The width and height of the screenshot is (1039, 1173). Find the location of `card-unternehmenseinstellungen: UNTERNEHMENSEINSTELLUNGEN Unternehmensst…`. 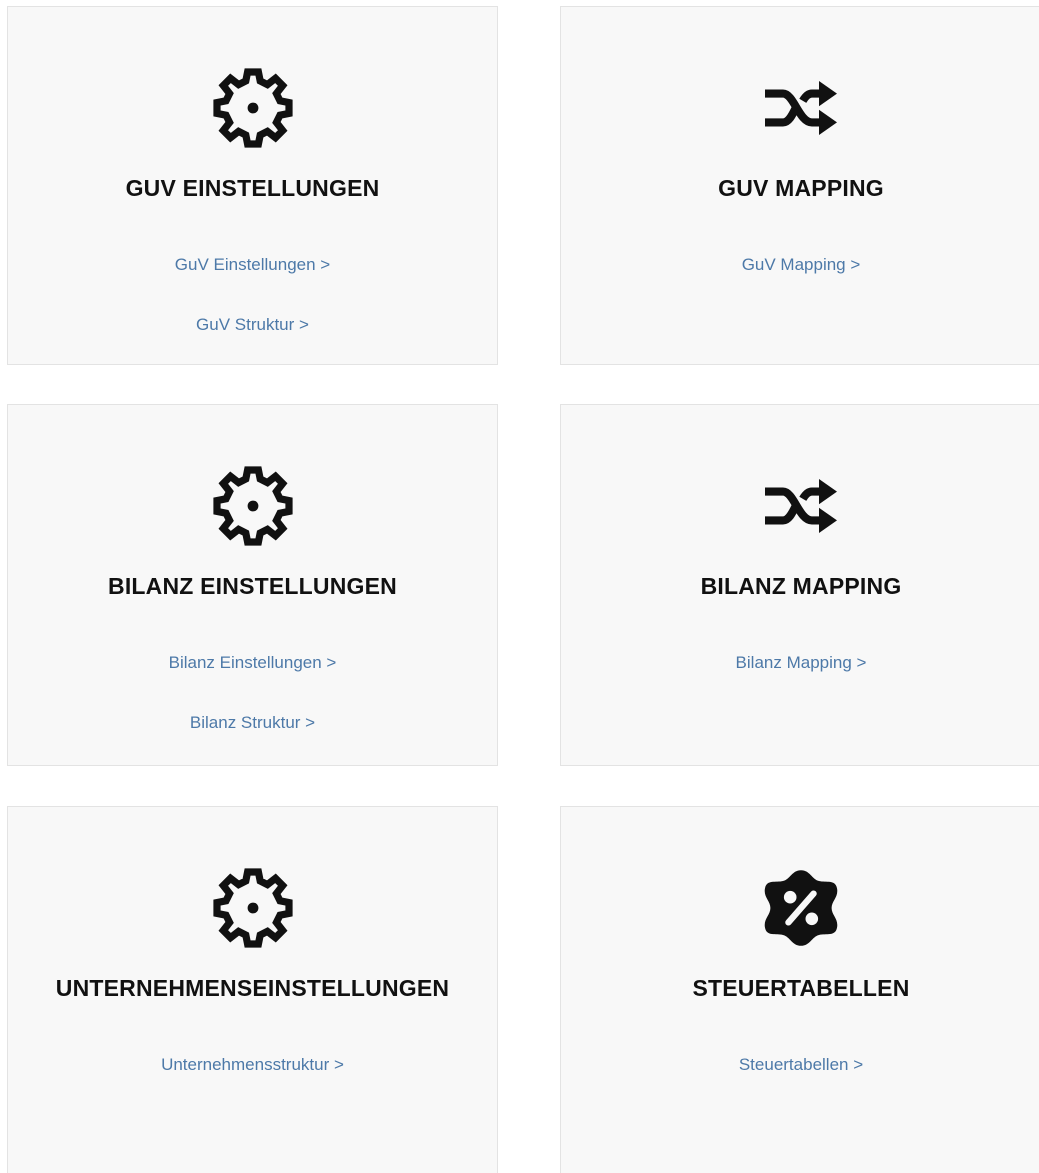

card-unternehmenseinstellungen: UNTERNEHMENSEINSTELLUNGEN Unternehmensst… is located at coordinates (252, 989).